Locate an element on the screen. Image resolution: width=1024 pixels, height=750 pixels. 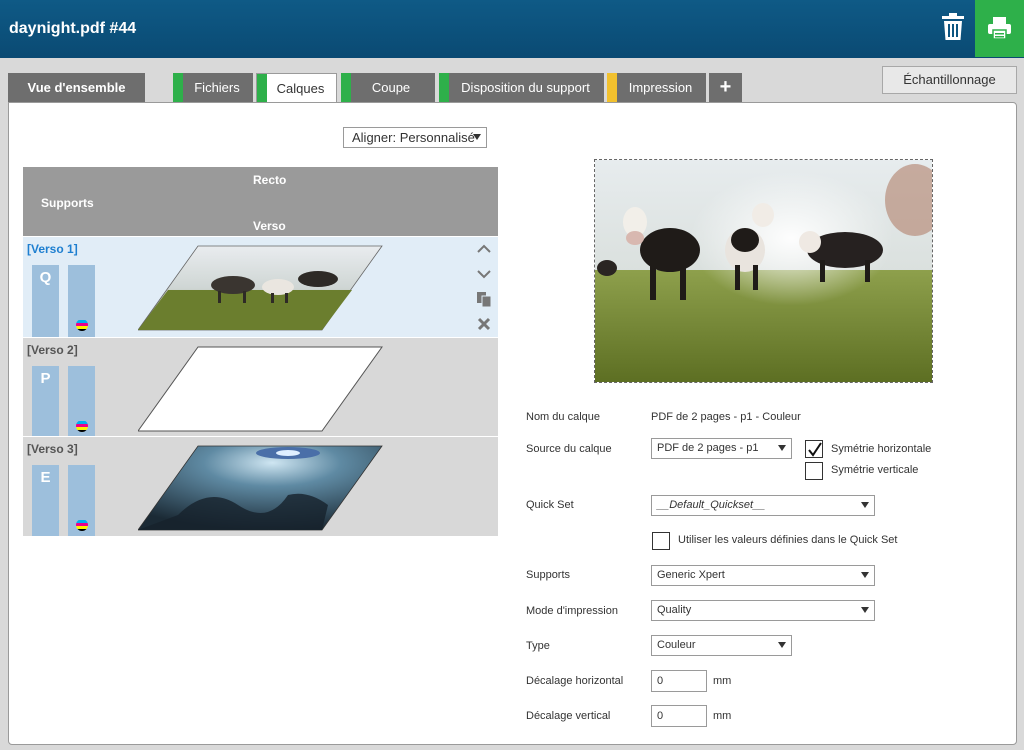
horizontal-offset-label: Décalage horizontal is located at coordinates (575, 681).